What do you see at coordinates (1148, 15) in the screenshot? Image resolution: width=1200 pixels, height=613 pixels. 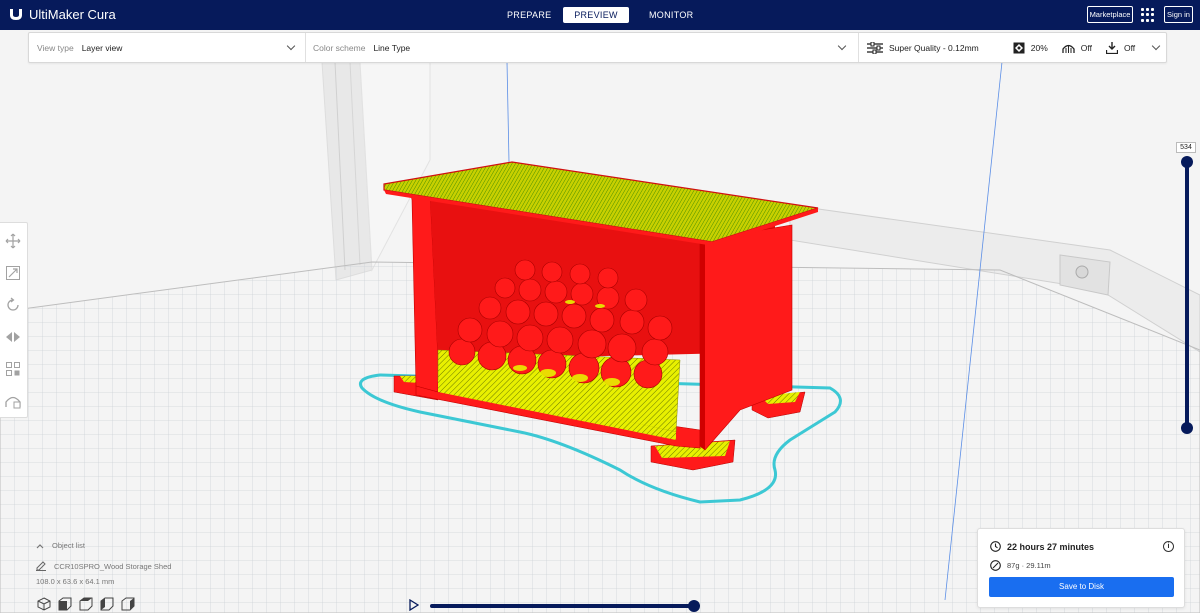 I see `apps-grid-icon` at bounding box center [1148, 15].